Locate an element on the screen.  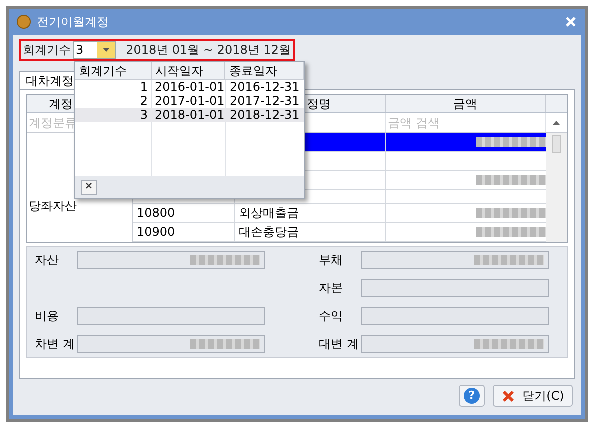
group-label: 당좌자산 is located at coordinates (53, 206).